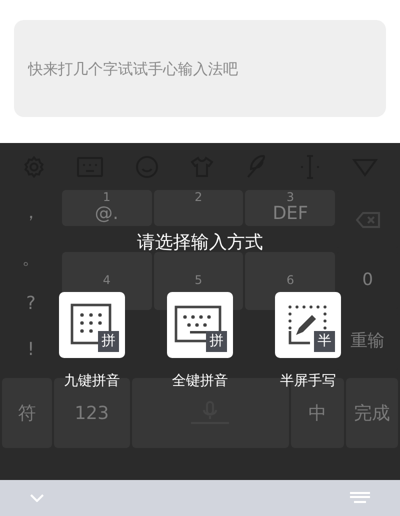 This screenshot has width=400, height=516. What do you see at coordinates (199, 208) in the screenshot?
I see `key: 2` at bounding box center [199, 208].